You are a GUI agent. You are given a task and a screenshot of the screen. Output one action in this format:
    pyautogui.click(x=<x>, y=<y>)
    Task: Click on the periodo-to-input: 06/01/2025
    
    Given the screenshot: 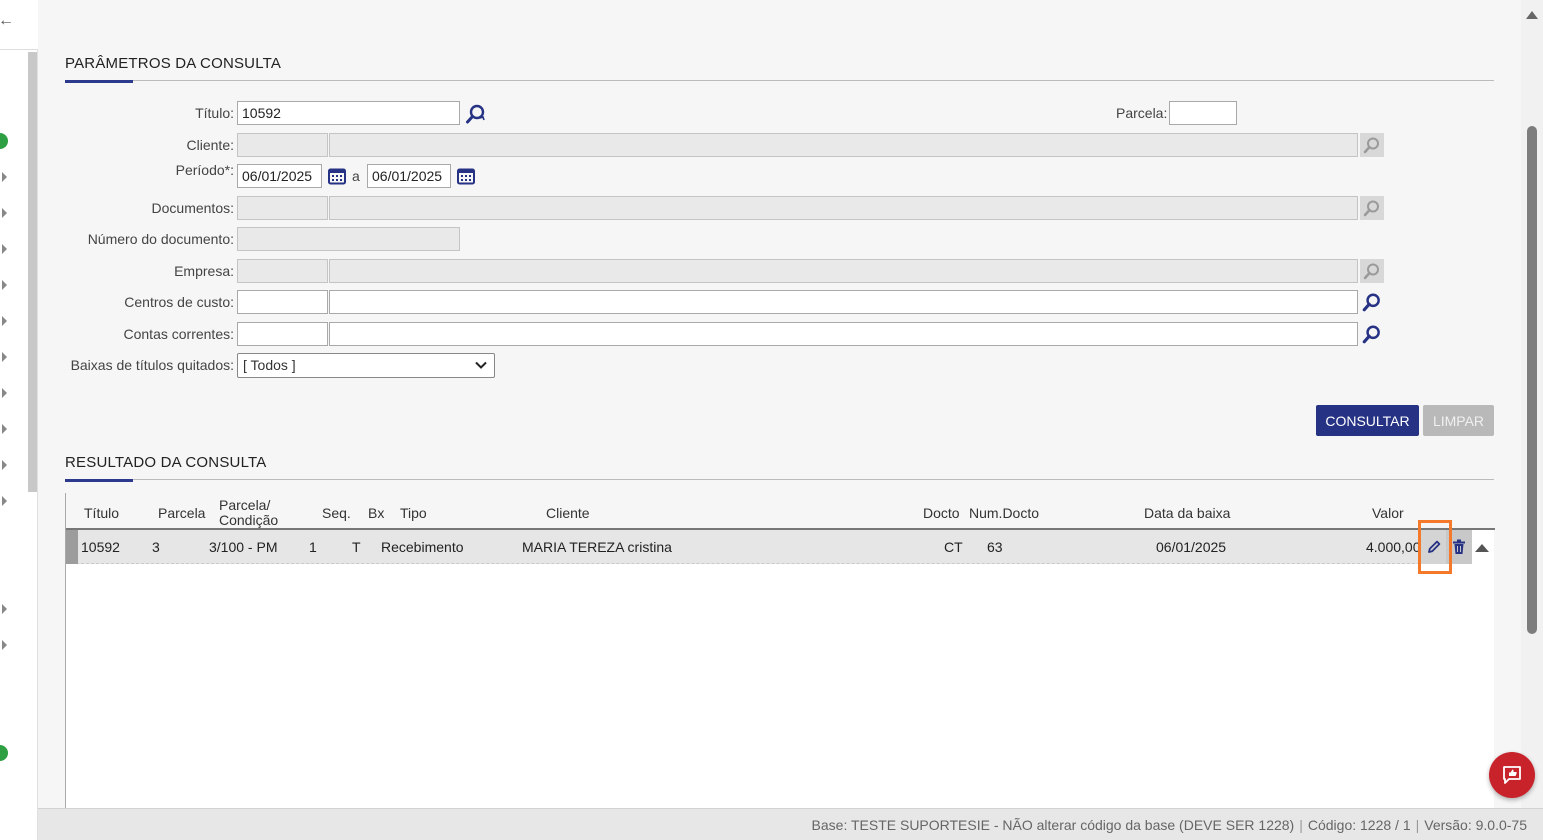 What is the action you would take?
    pyautogui.click(x=409, y=176)
    